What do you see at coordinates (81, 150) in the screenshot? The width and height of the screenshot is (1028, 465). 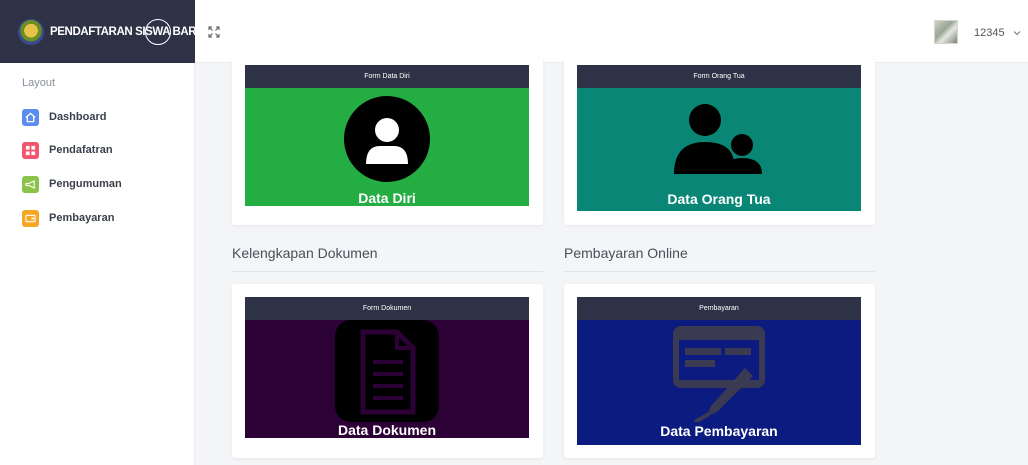 I see `sidebar-item-label: Pendafatran` at bounding box center [81, 150].